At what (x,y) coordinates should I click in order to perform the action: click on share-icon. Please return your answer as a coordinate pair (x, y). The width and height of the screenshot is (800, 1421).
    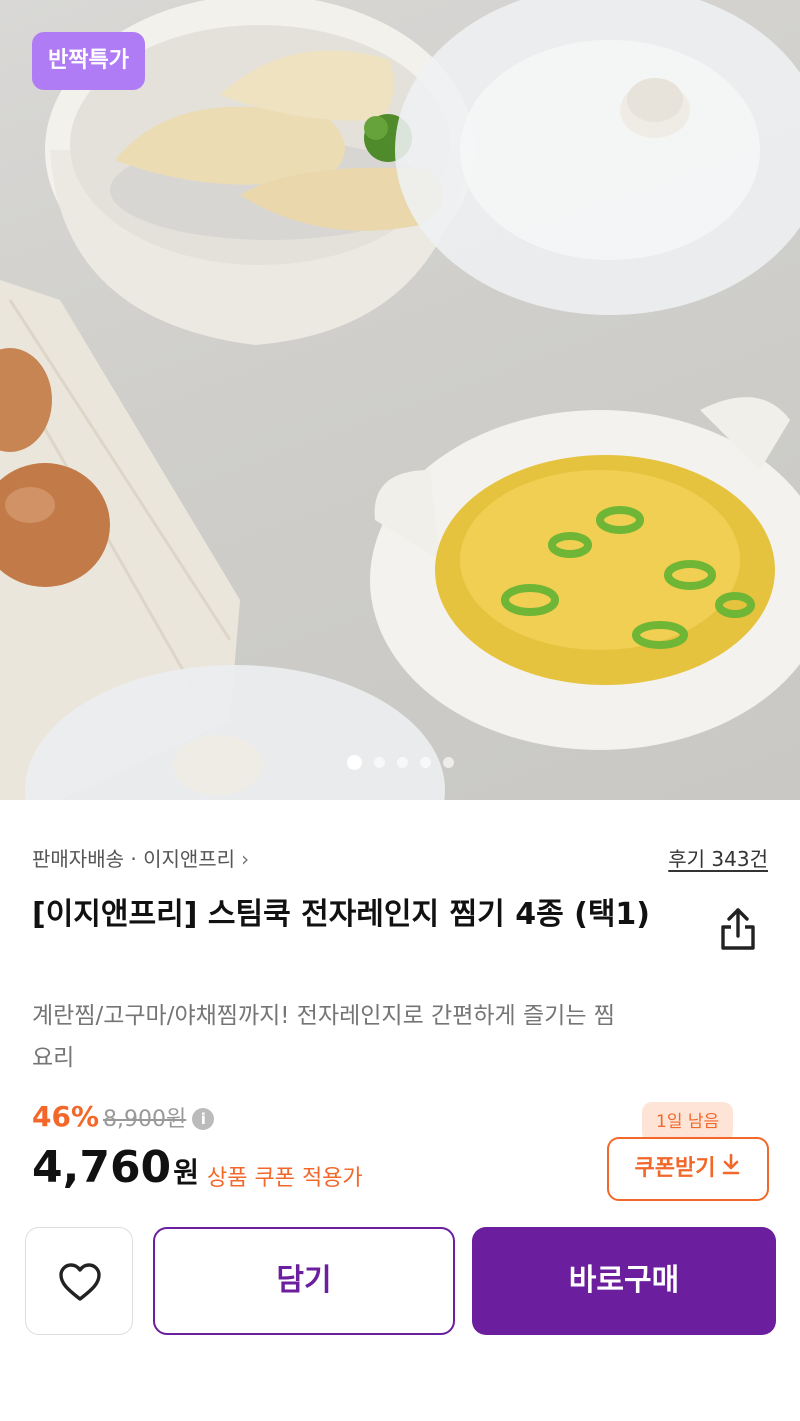
    Looking at the image, I should click on (738, 929).